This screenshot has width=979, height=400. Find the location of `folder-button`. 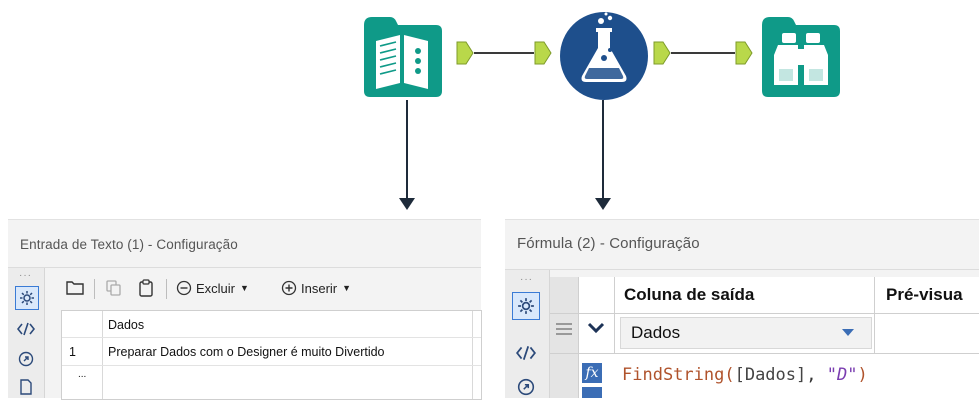

folder-button is located at coordinates (75, 287).